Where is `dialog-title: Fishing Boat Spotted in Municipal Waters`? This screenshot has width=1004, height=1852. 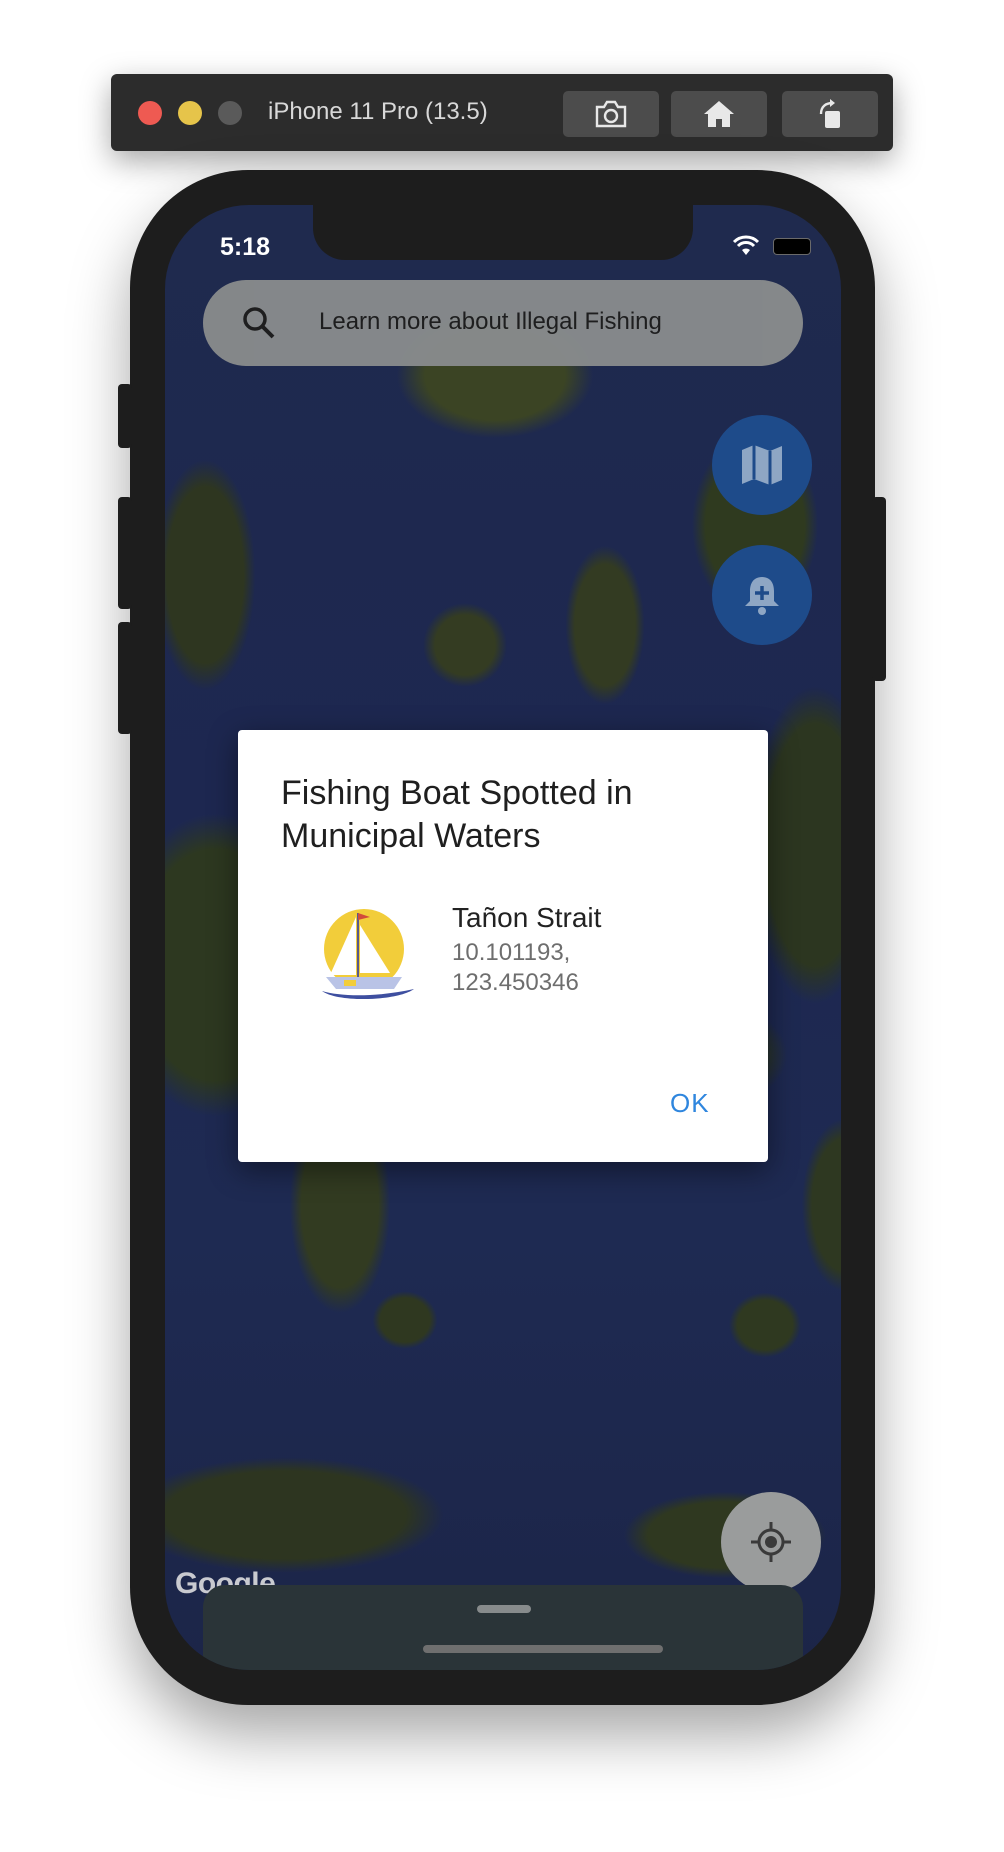
dialog-title: Fishing Boat Spotted in Municipal Waters is located at coordinates (457, 814).